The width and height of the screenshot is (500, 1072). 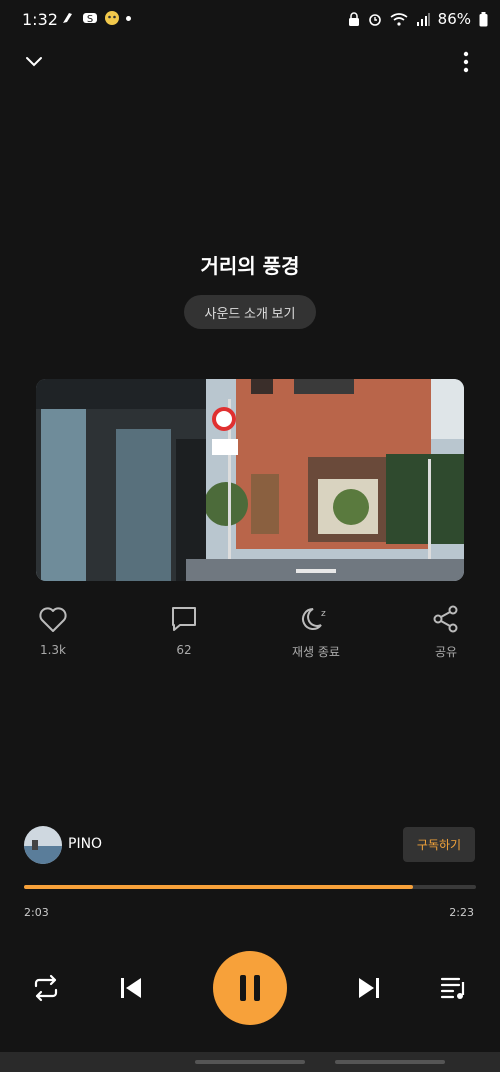 What do you see at coordinates (399, 19) in the screenshot?
I see `wifi-icon` at bounding box center [399, 19].